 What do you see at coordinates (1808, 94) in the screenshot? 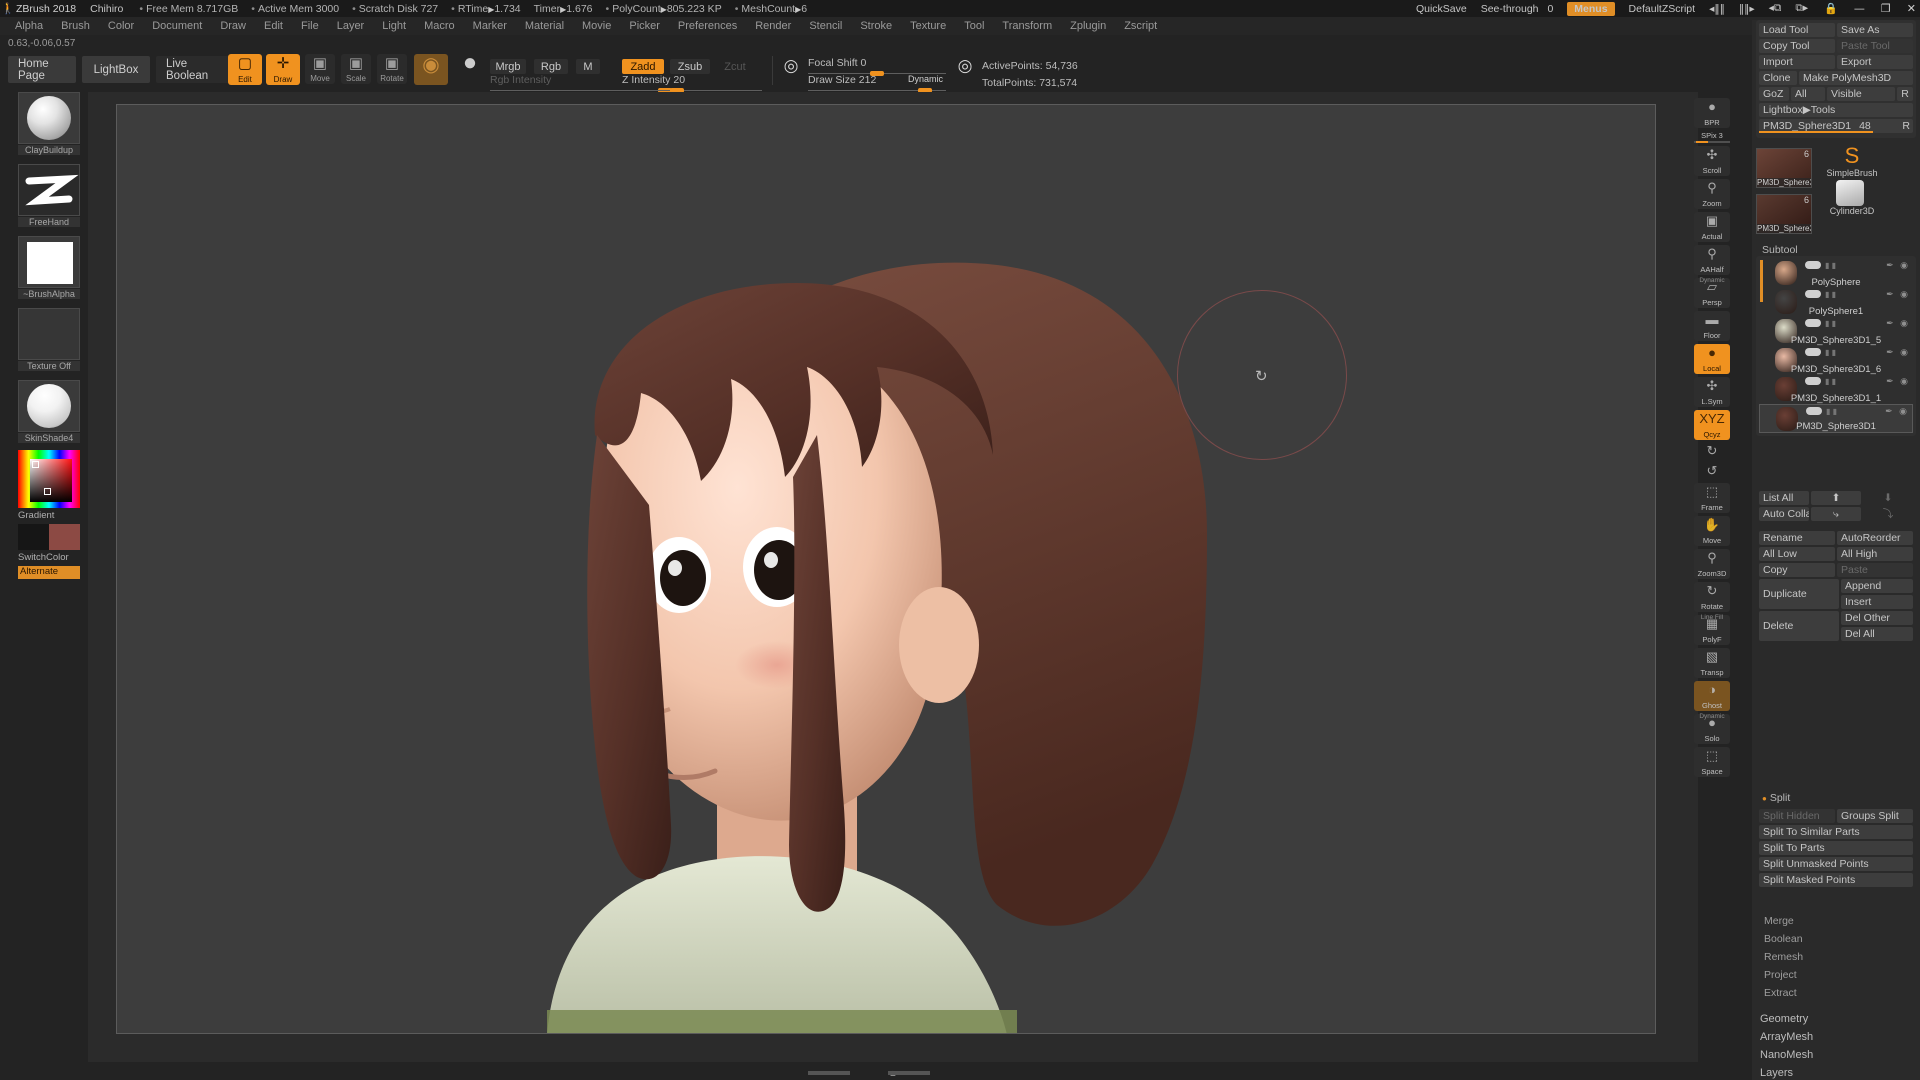
I see `goz-all-button: All` at bounding box center [1808, 94].